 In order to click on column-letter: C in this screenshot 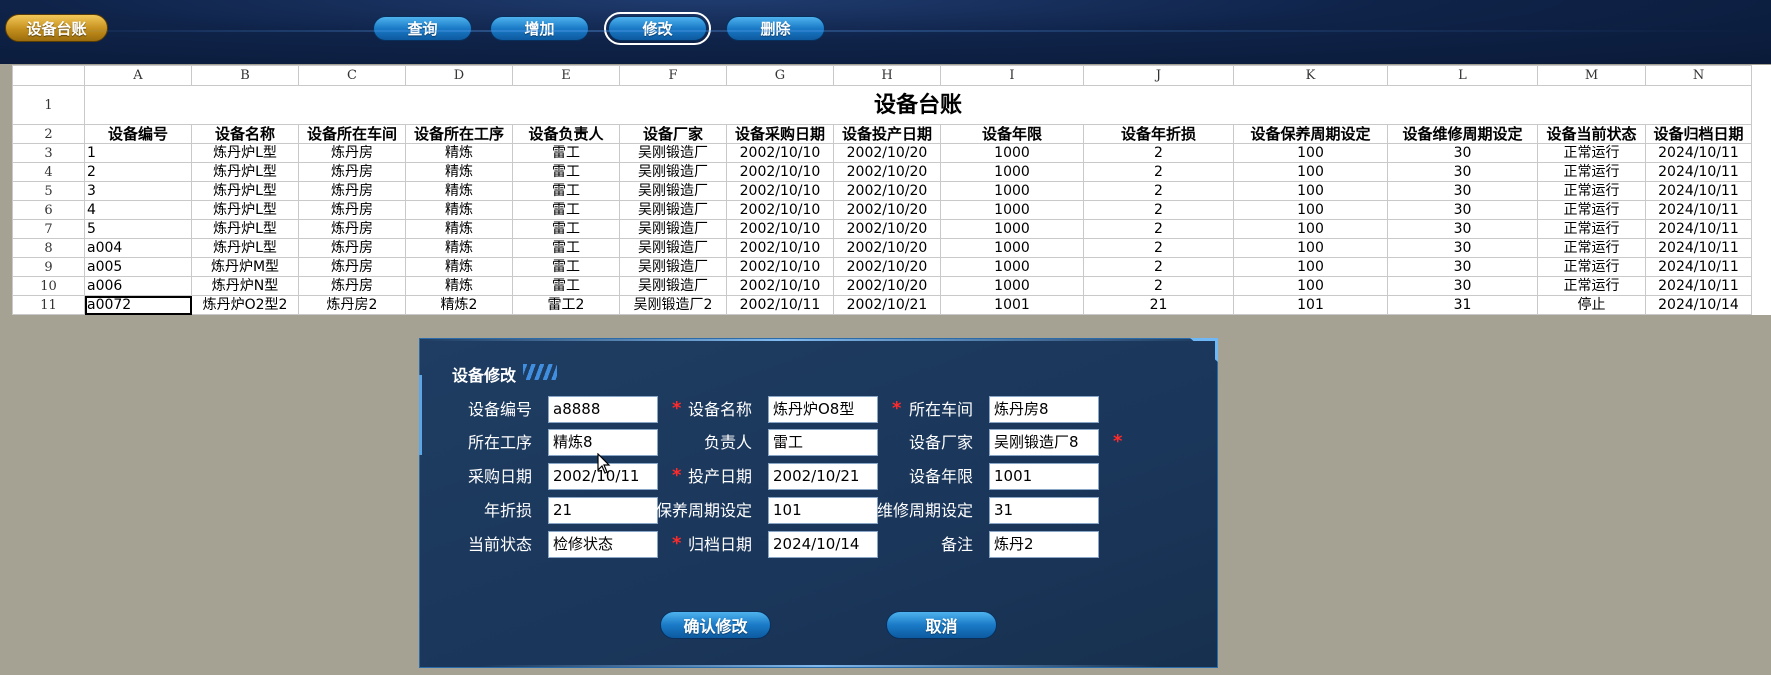, I will do `click(352, 75)`.